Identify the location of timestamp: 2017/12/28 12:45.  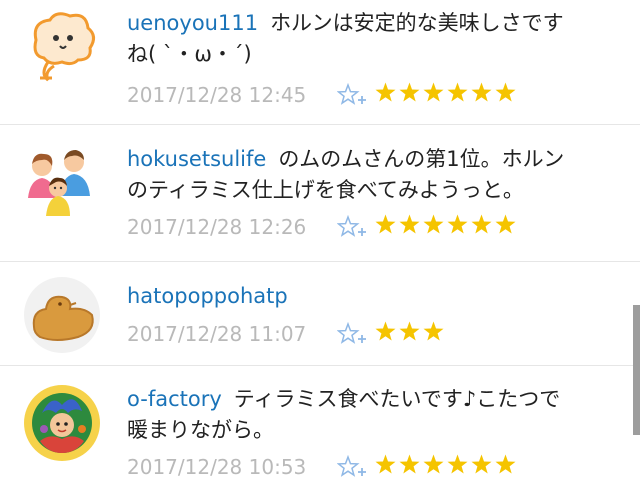
(217, 94).